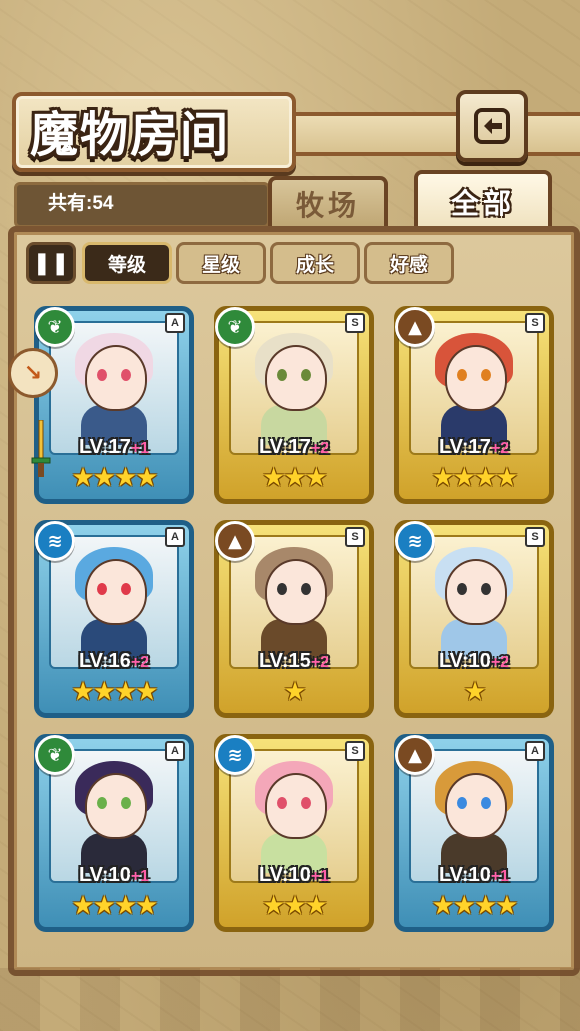  Describe the element at coordinates (81, 203) in the screenshot. I see `monster-count: 共有:54` at that location.